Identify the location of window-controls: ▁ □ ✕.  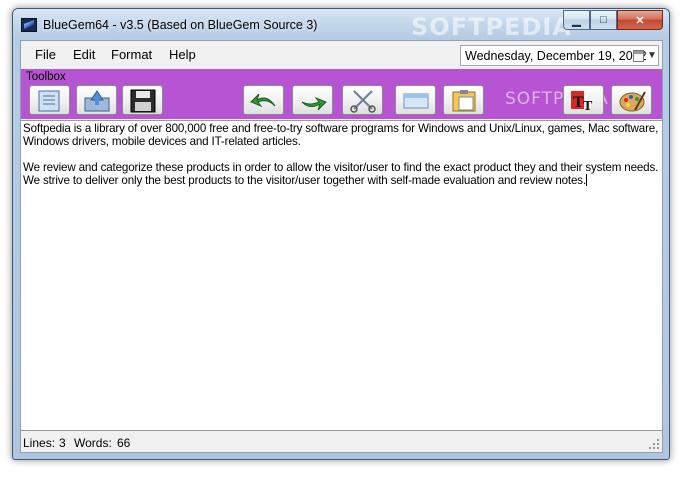
(613, 20).